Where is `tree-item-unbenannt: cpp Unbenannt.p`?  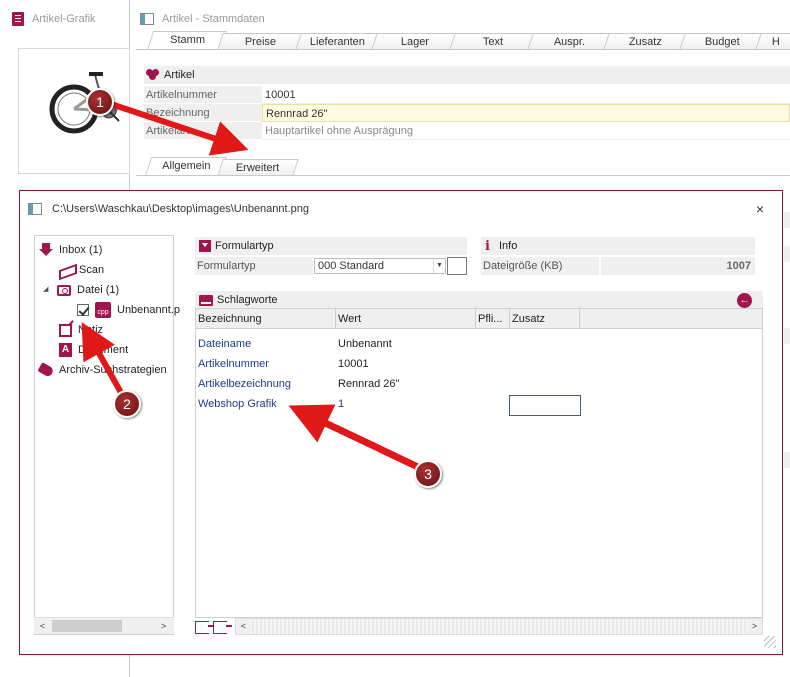
tree-item-unbenannt: cpp Unbenannt.p is located at coordinates (128, 310).